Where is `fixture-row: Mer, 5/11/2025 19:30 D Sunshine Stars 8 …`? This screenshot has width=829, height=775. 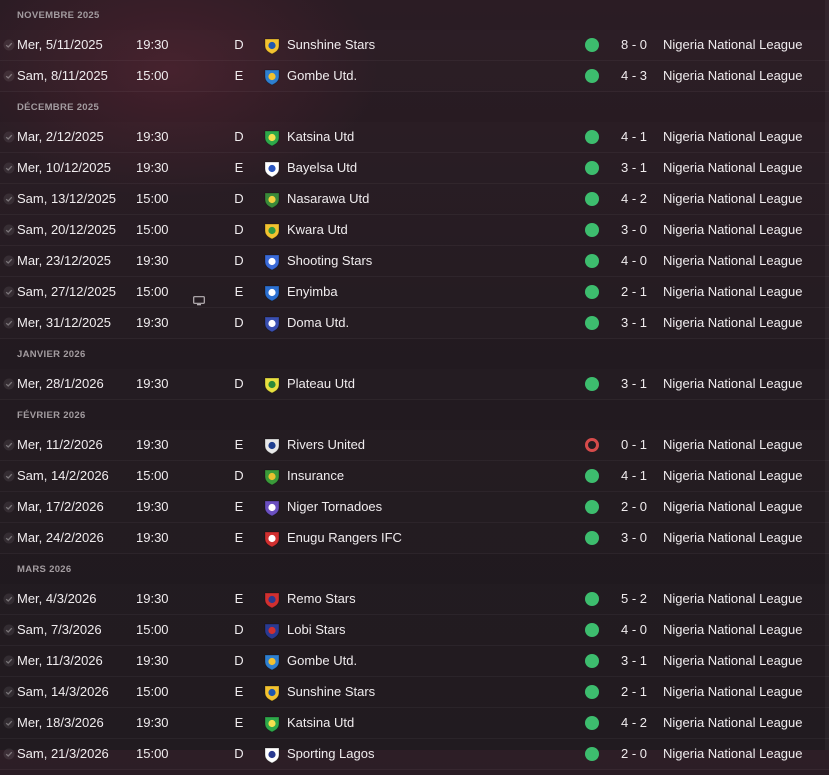 fixture-row: Mer, 5/11/2025 19:30 D Sunshine Stars 8 … is located at coordinates (414, 45).